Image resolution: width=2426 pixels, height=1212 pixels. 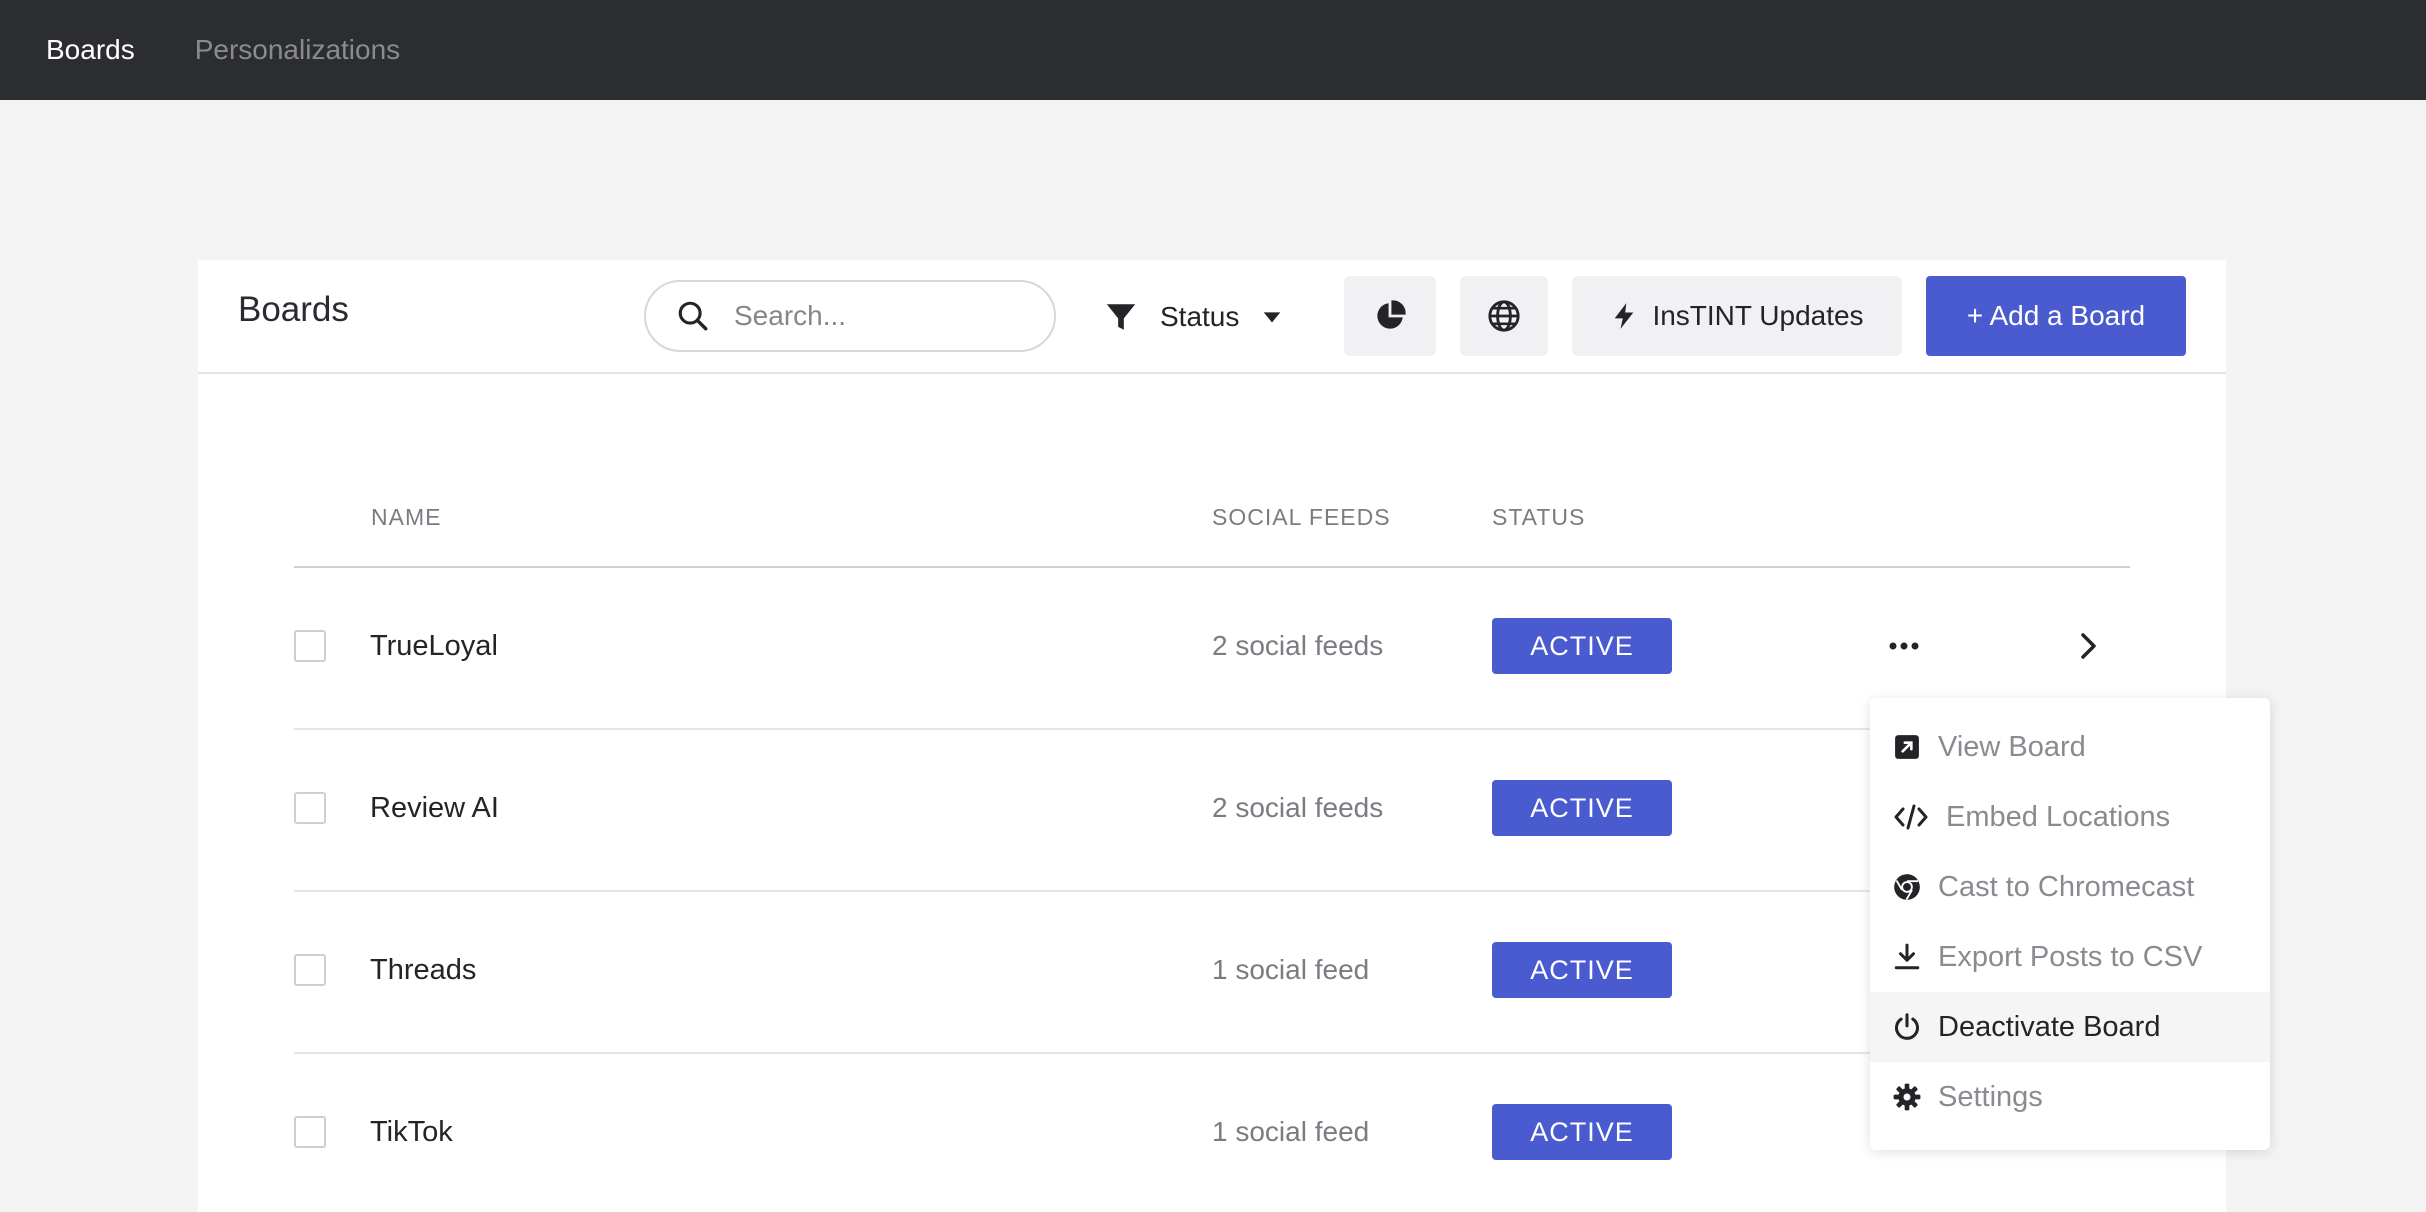 I want to click on bolt-icon, so click(x=1624, y=316).